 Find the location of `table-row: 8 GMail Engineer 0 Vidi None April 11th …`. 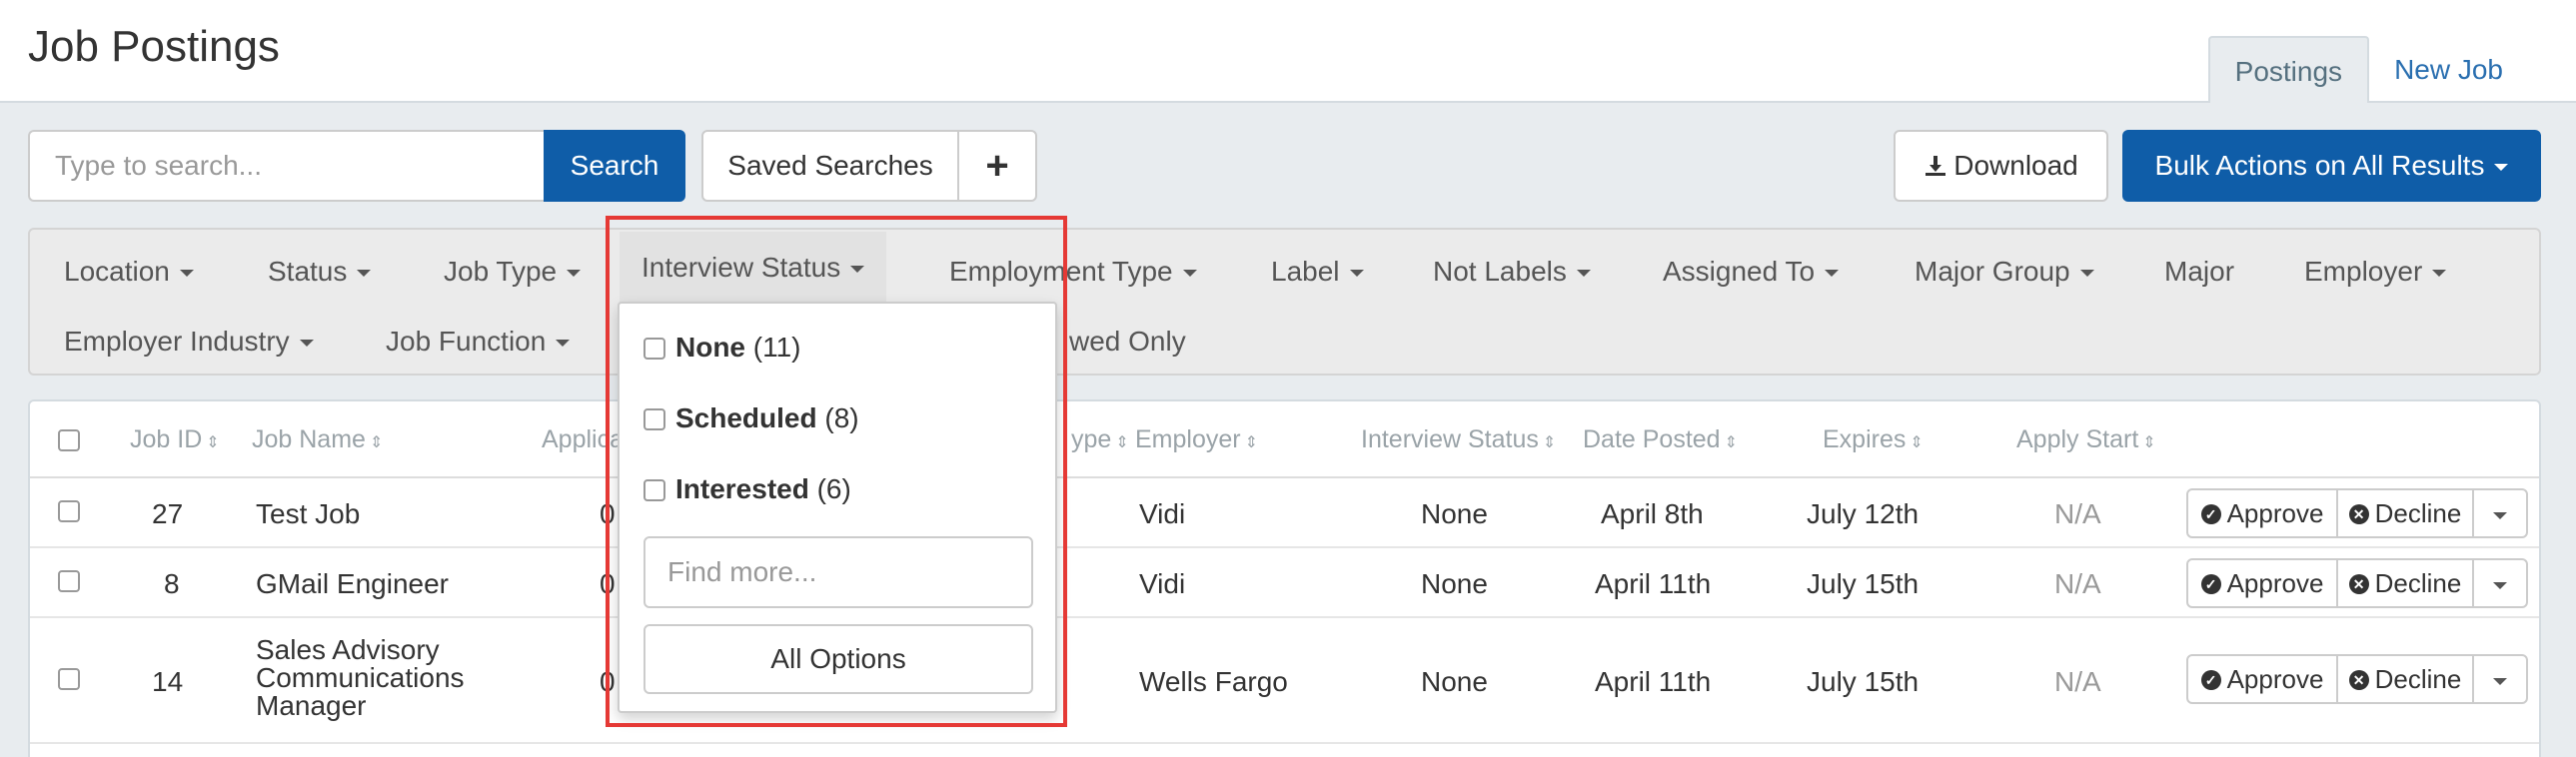

table-row: 8 GMail Engineer 0 Vidi None April 11th … is located at coordinates (1284, 583).